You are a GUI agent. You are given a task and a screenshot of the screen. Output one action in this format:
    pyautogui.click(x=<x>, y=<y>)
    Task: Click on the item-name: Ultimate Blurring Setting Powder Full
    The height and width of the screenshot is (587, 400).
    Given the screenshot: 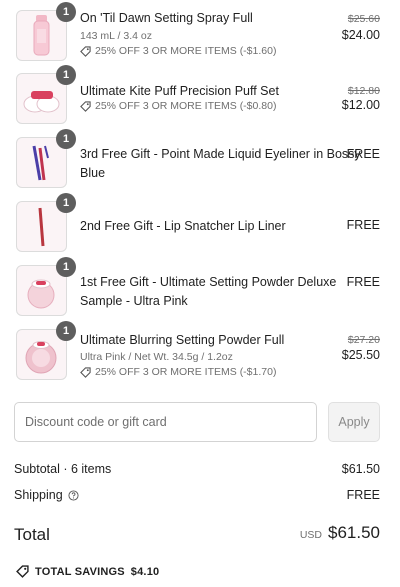 What is the action you would take?
    pyautogui.click(x=182, y=340)
    